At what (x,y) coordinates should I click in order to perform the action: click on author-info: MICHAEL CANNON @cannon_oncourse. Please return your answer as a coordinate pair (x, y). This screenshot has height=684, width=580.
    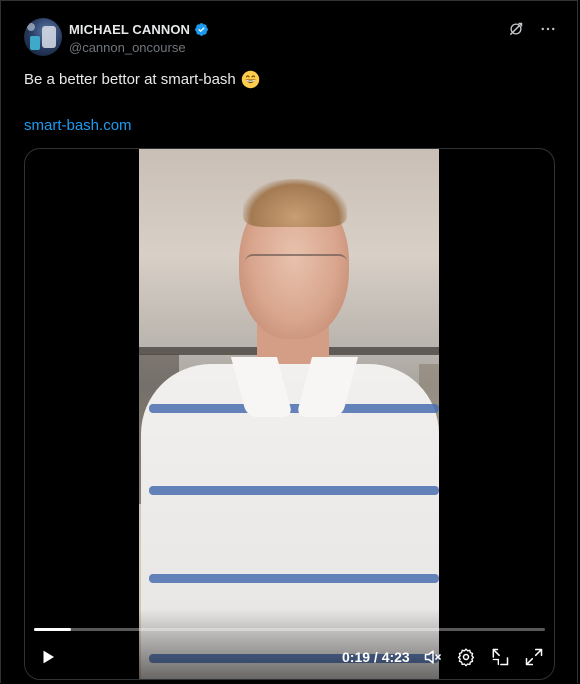
    Looking at the image, I should click on (139, 37).